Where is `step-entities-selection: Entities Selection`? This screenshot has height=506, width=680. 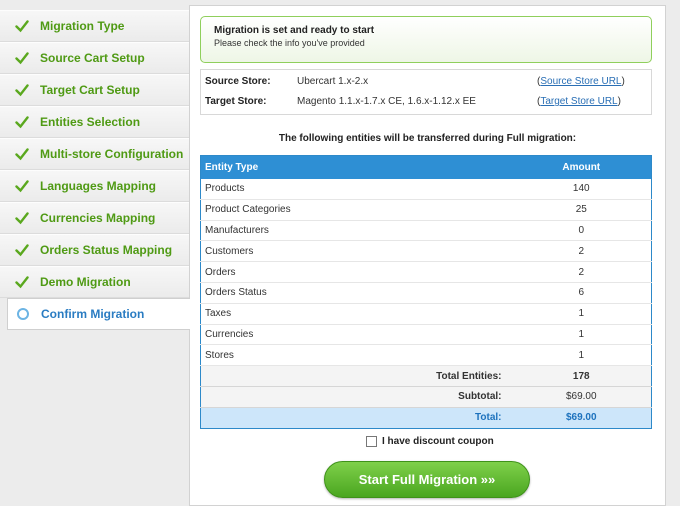 step-entities-selection: Entities Selection is located at coordinates (94, 122).